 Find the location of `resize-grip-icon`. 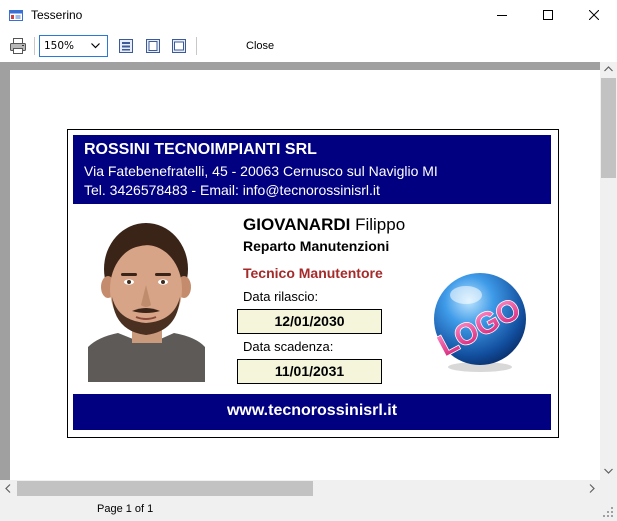

resize-grip-icon is located at coordinates (608, 512).